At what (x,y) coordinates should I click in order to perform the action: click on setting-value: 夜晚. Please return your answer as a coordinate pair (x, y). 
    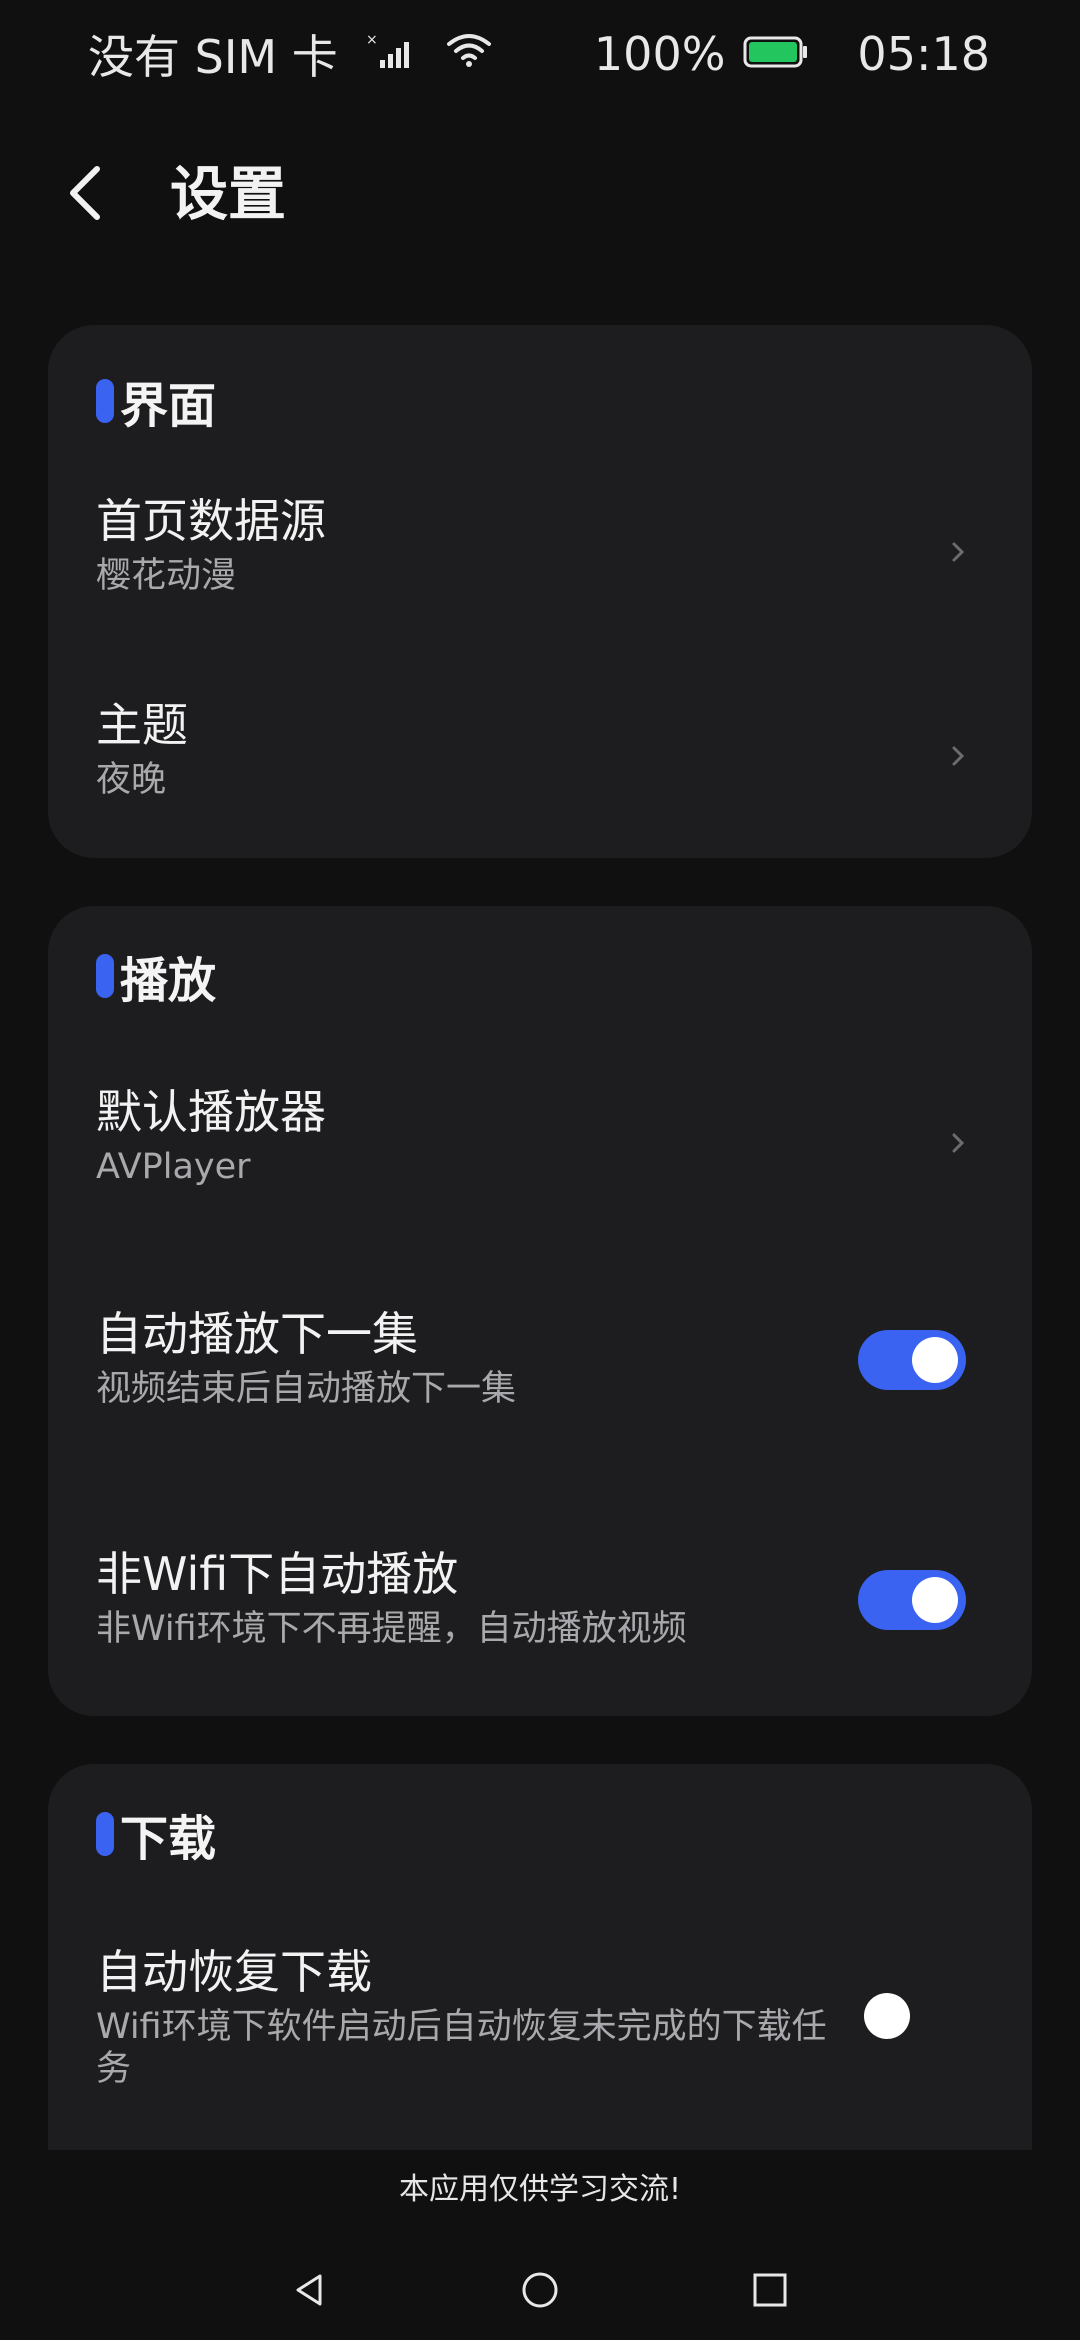
    Looking at the image, I should click on (131, 780).